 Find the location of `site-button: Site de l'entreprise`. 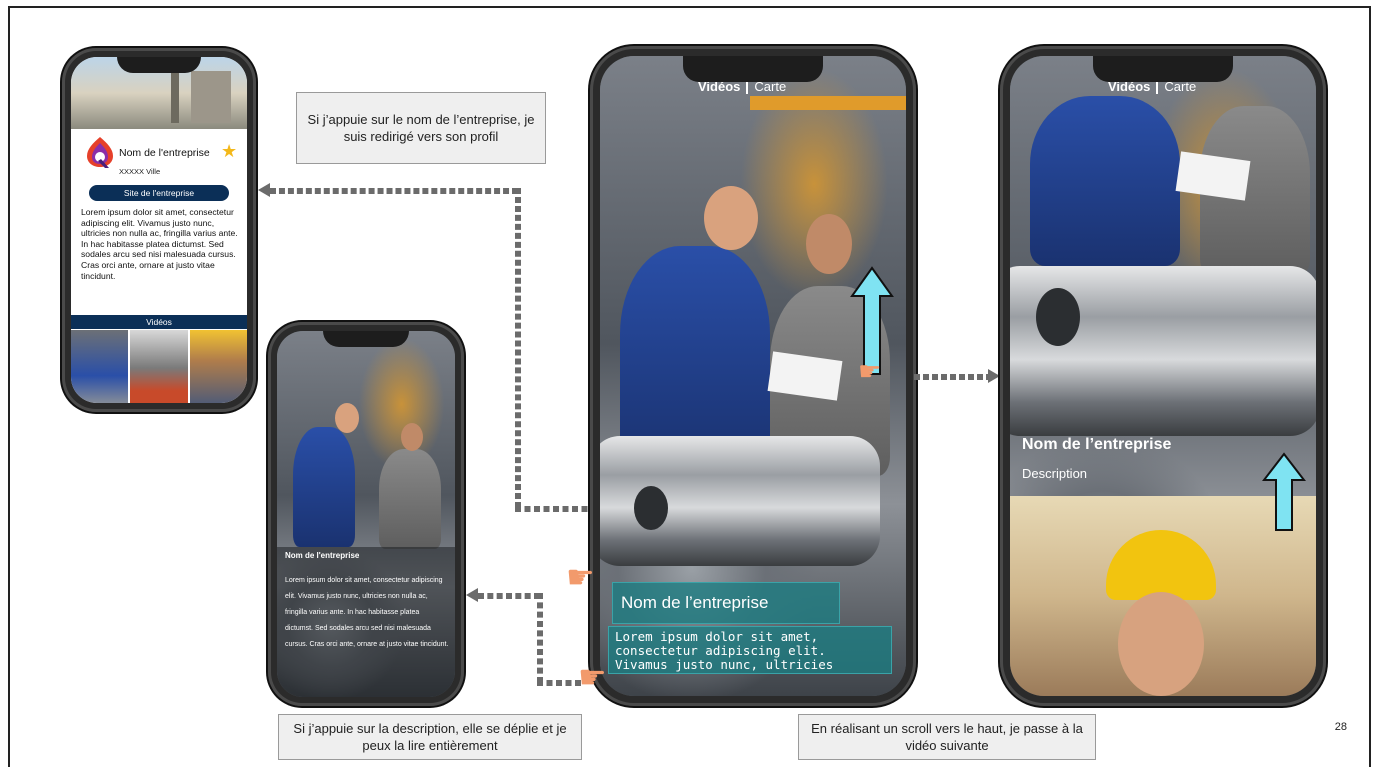

site-button: Site de l'entreprise is located at coordinates (159, 193).